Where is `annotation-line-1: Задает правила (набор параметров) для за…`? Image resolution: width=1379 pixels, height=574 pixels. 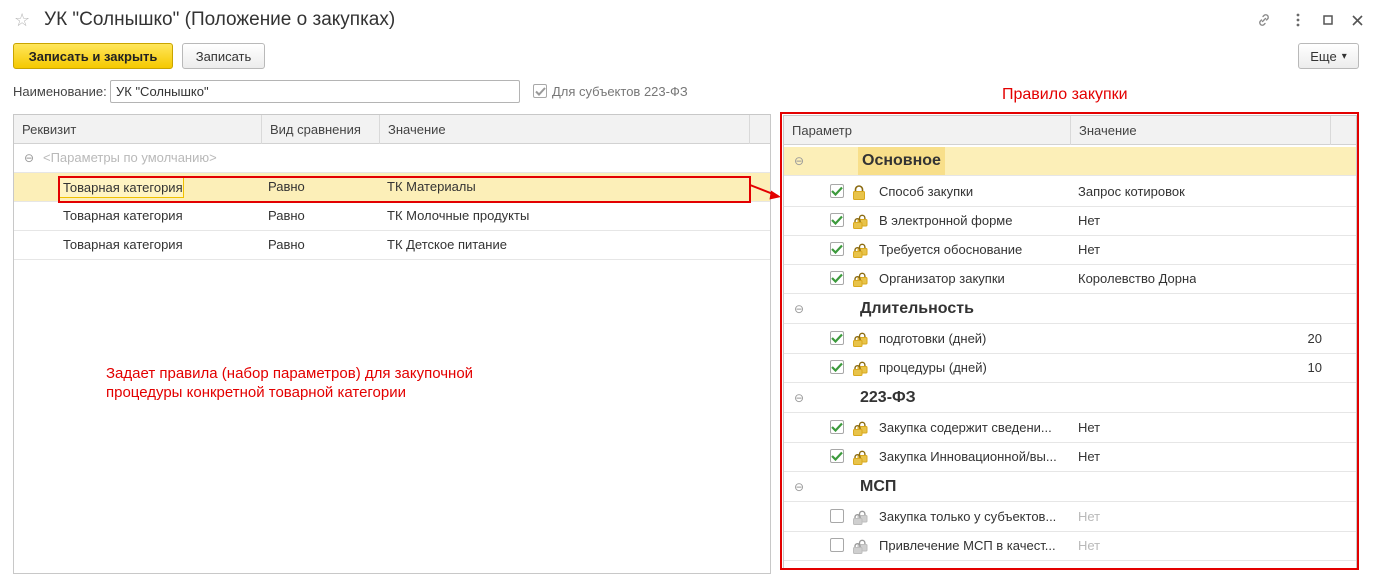 annotation-line-1: Задает правила (набор параметров) для за… is located at coordinates (290, 373).